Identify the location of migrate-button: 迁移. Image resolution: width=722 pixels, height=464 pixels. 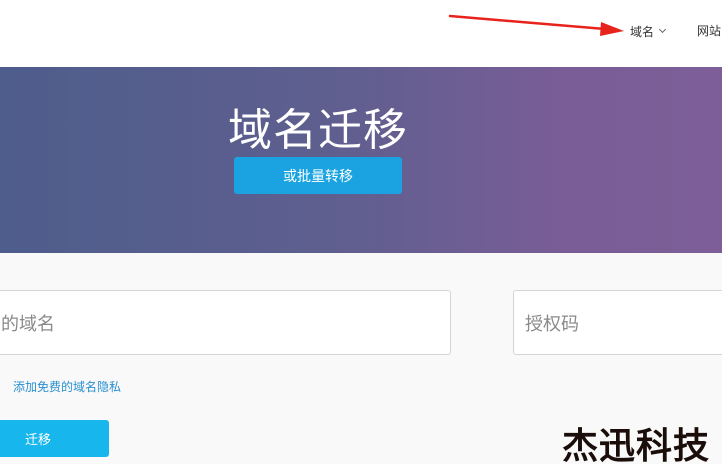
(54, 438).